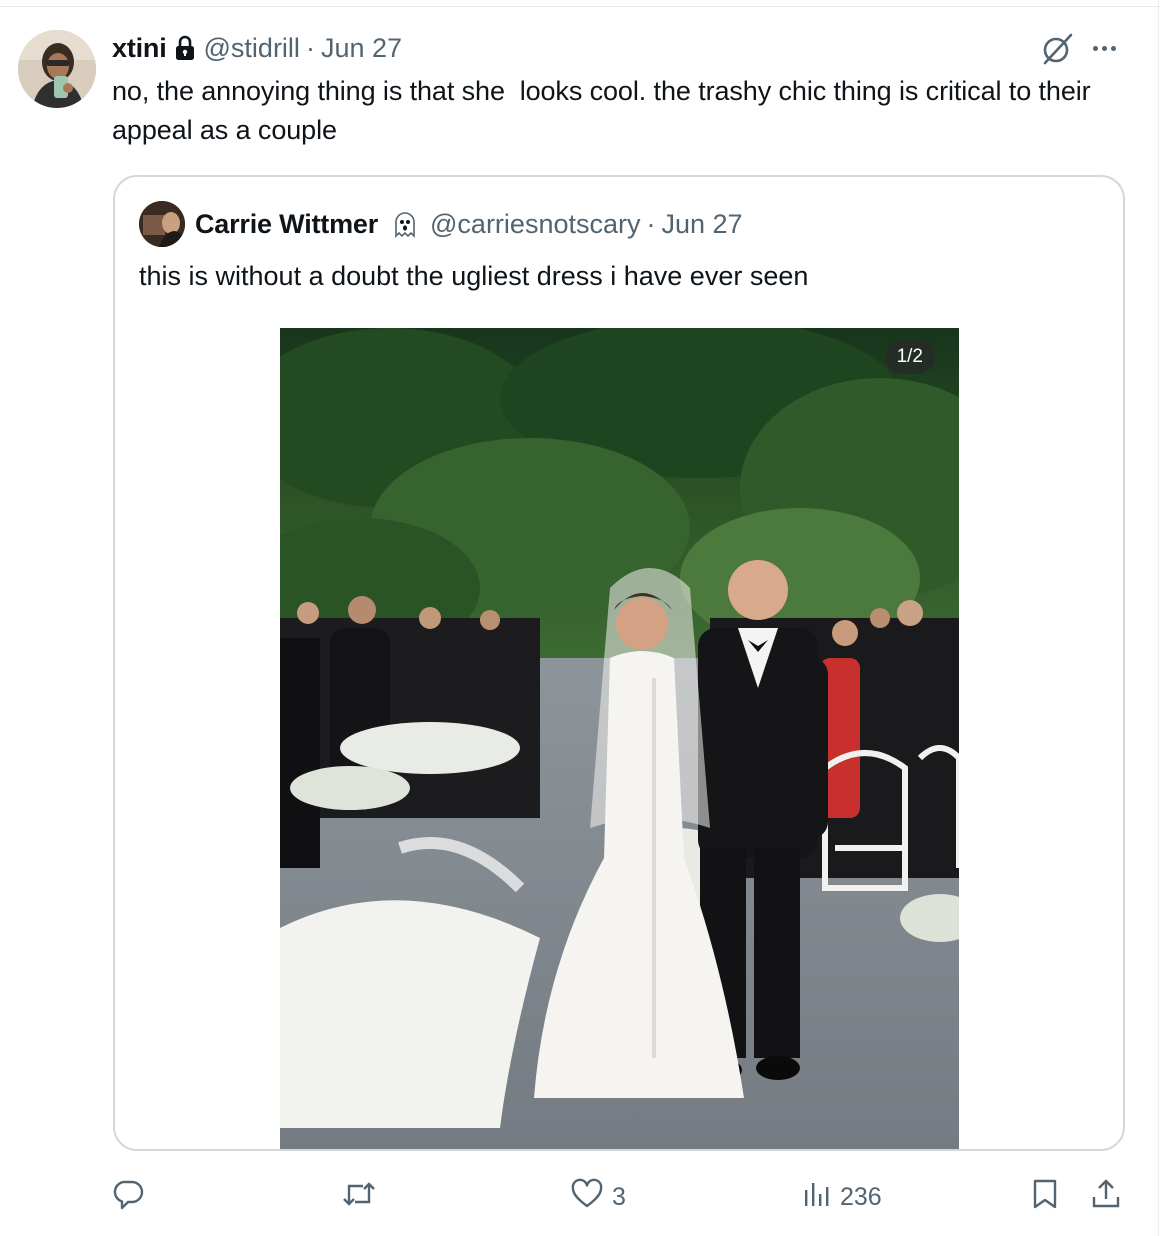  What do you see at coordinates (1057, 49) in the screenshot?
I see `grok-icon` at bounding box center [1057, 49].